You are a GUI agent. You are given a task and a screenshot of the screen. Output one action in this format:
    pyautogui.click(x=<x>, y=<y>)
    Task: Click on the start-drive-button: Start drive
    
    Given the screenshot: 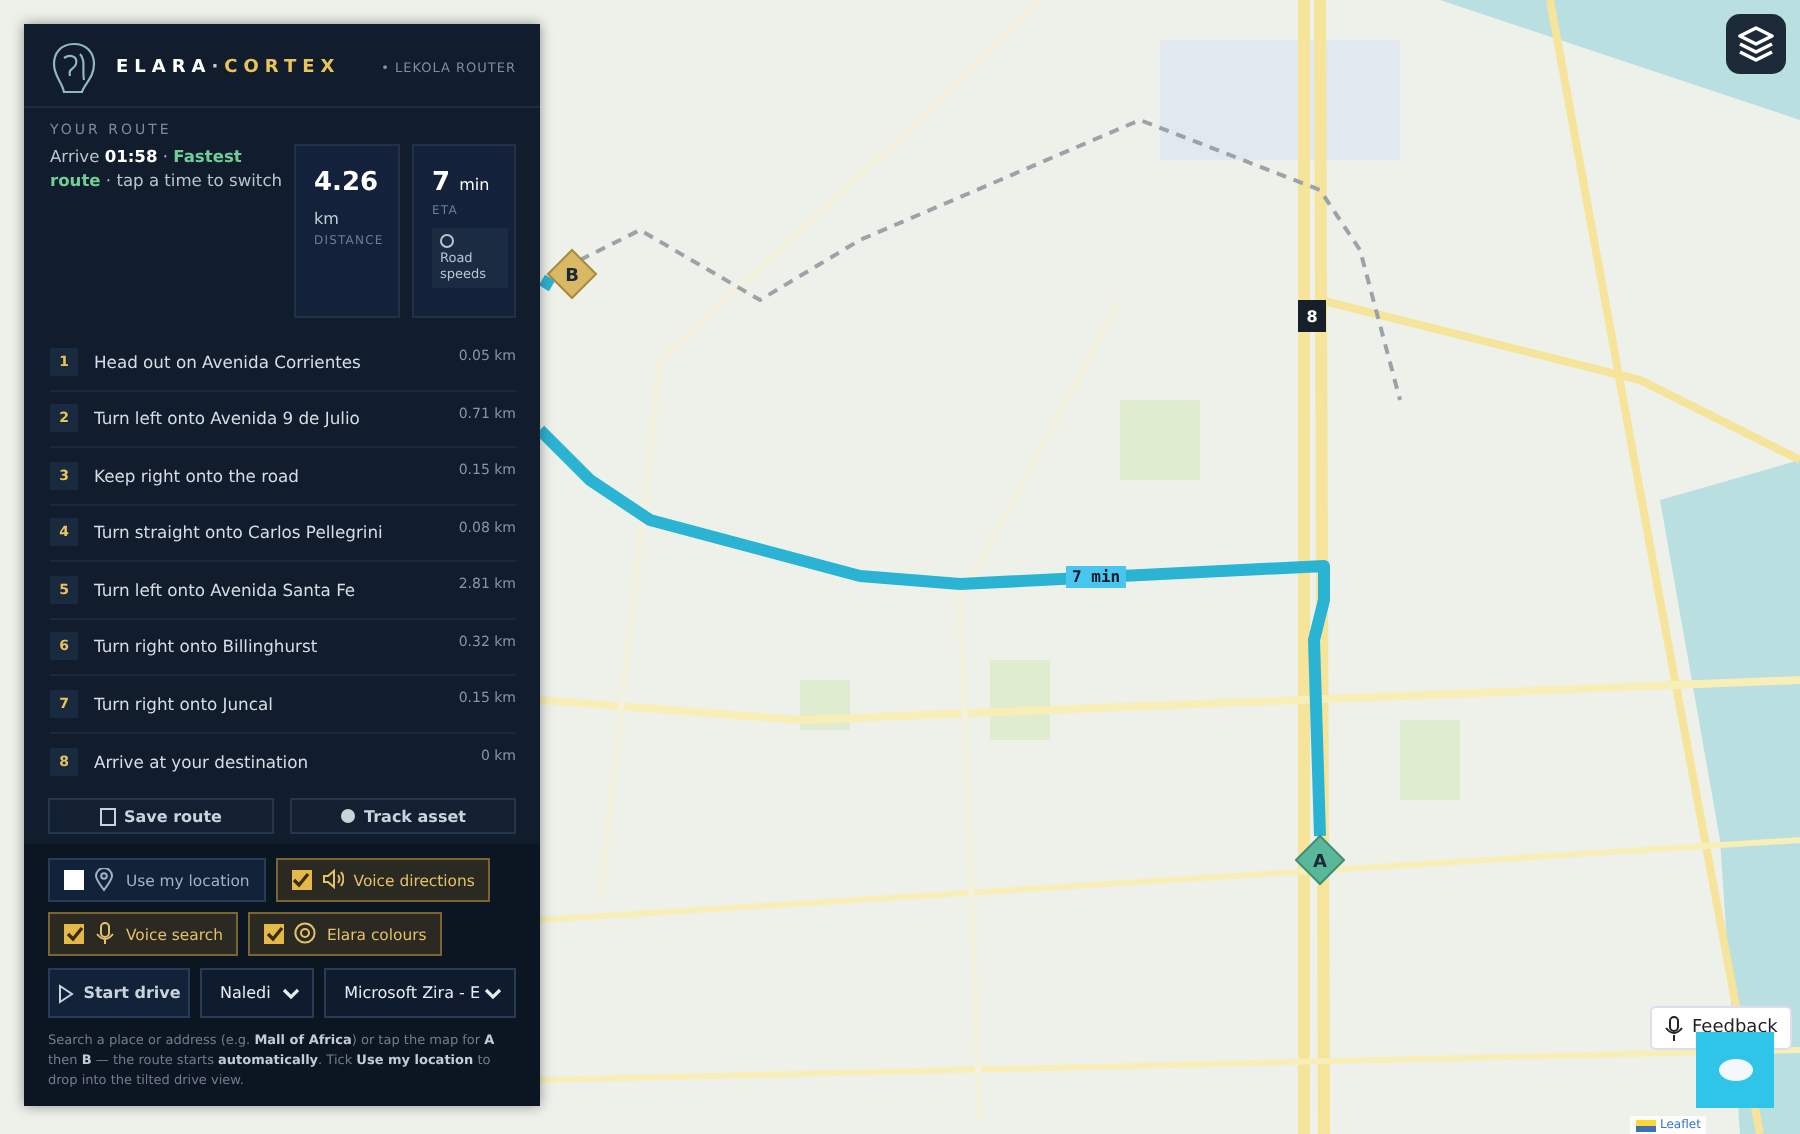 What is the action you would take?
    pyautogui.click(x=119, y=993)
    